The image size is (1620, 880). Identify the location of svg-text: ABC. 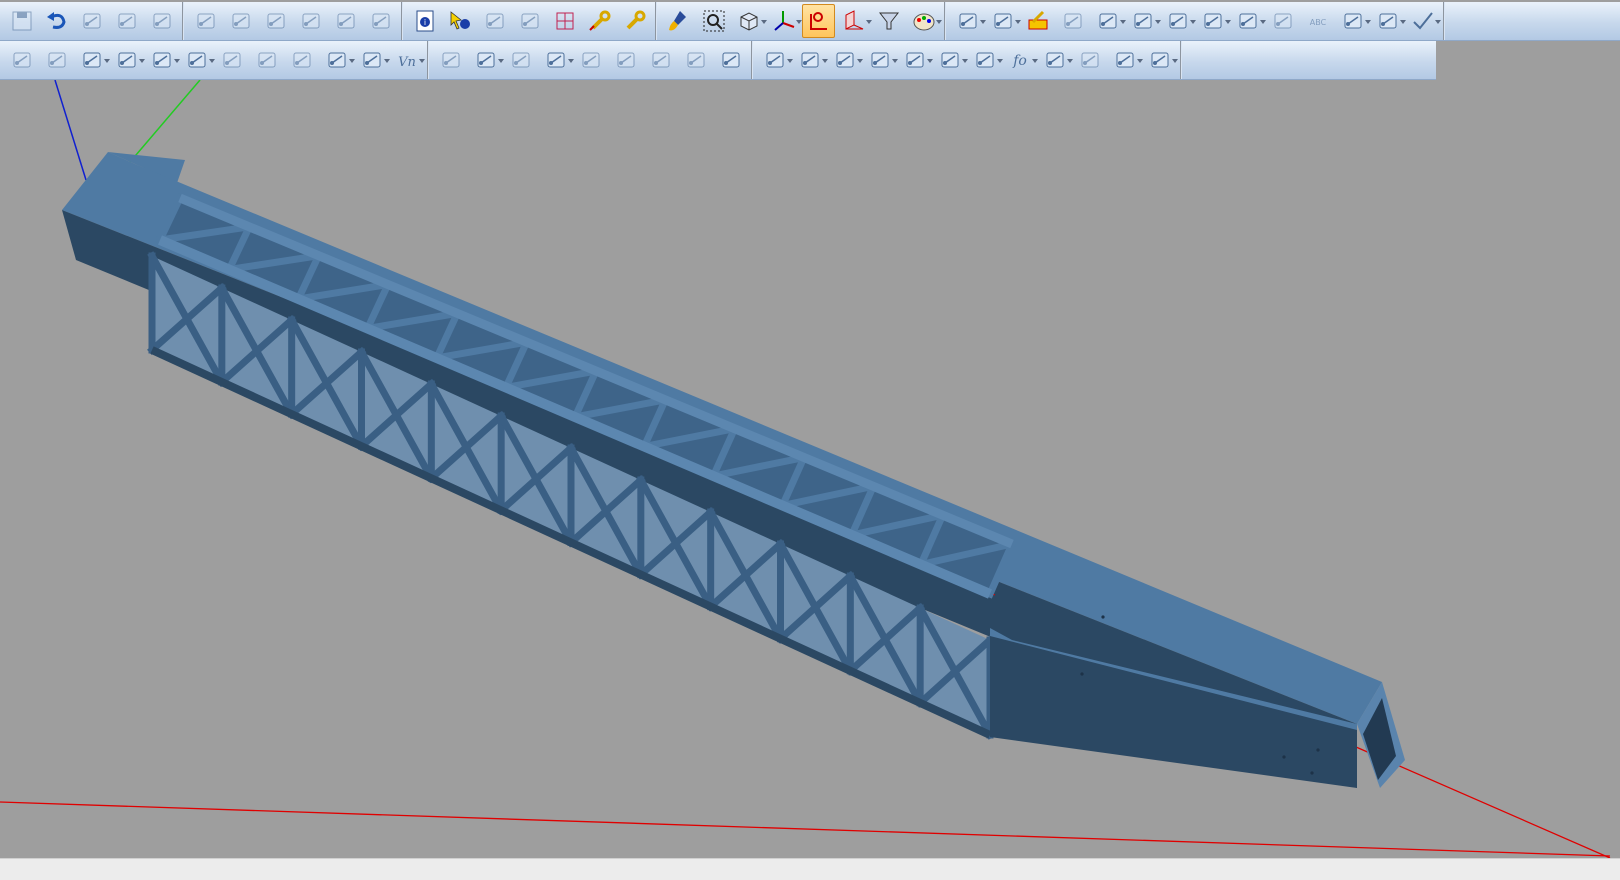
(1317, 22).